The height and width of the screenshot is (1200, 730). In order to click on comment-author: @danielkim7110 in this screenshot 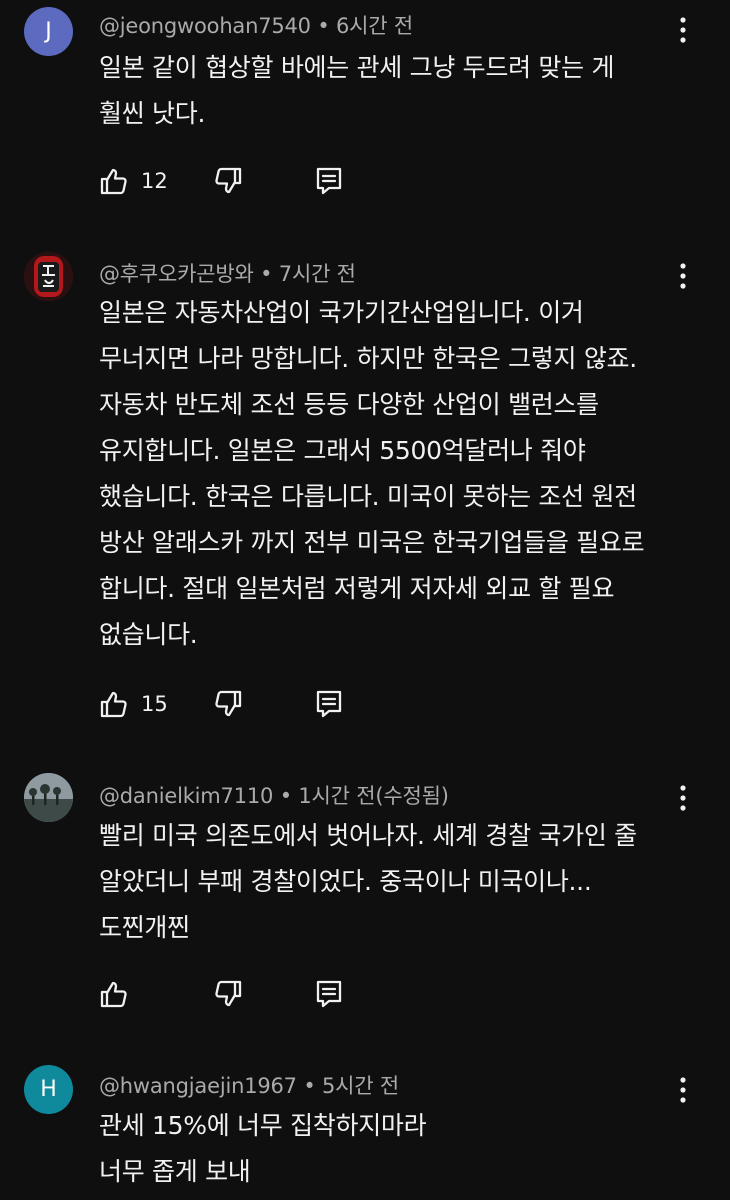, I will do `click(186, 796)`.